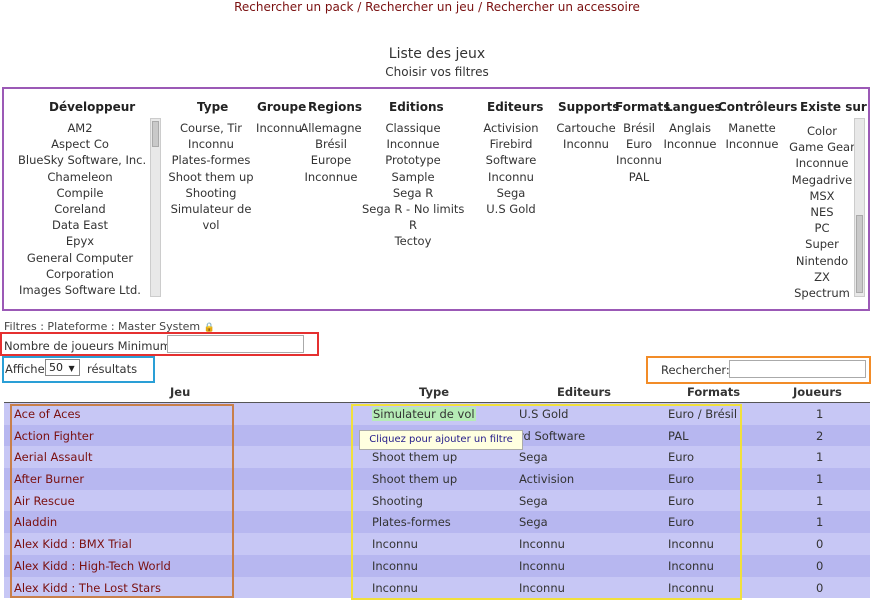 The width and height of the screenshot is (874, 601). Describe the element at coordinates (413, 209) in the screenshot. I see `filter-option-edition: Sega R - No limits` at that location.